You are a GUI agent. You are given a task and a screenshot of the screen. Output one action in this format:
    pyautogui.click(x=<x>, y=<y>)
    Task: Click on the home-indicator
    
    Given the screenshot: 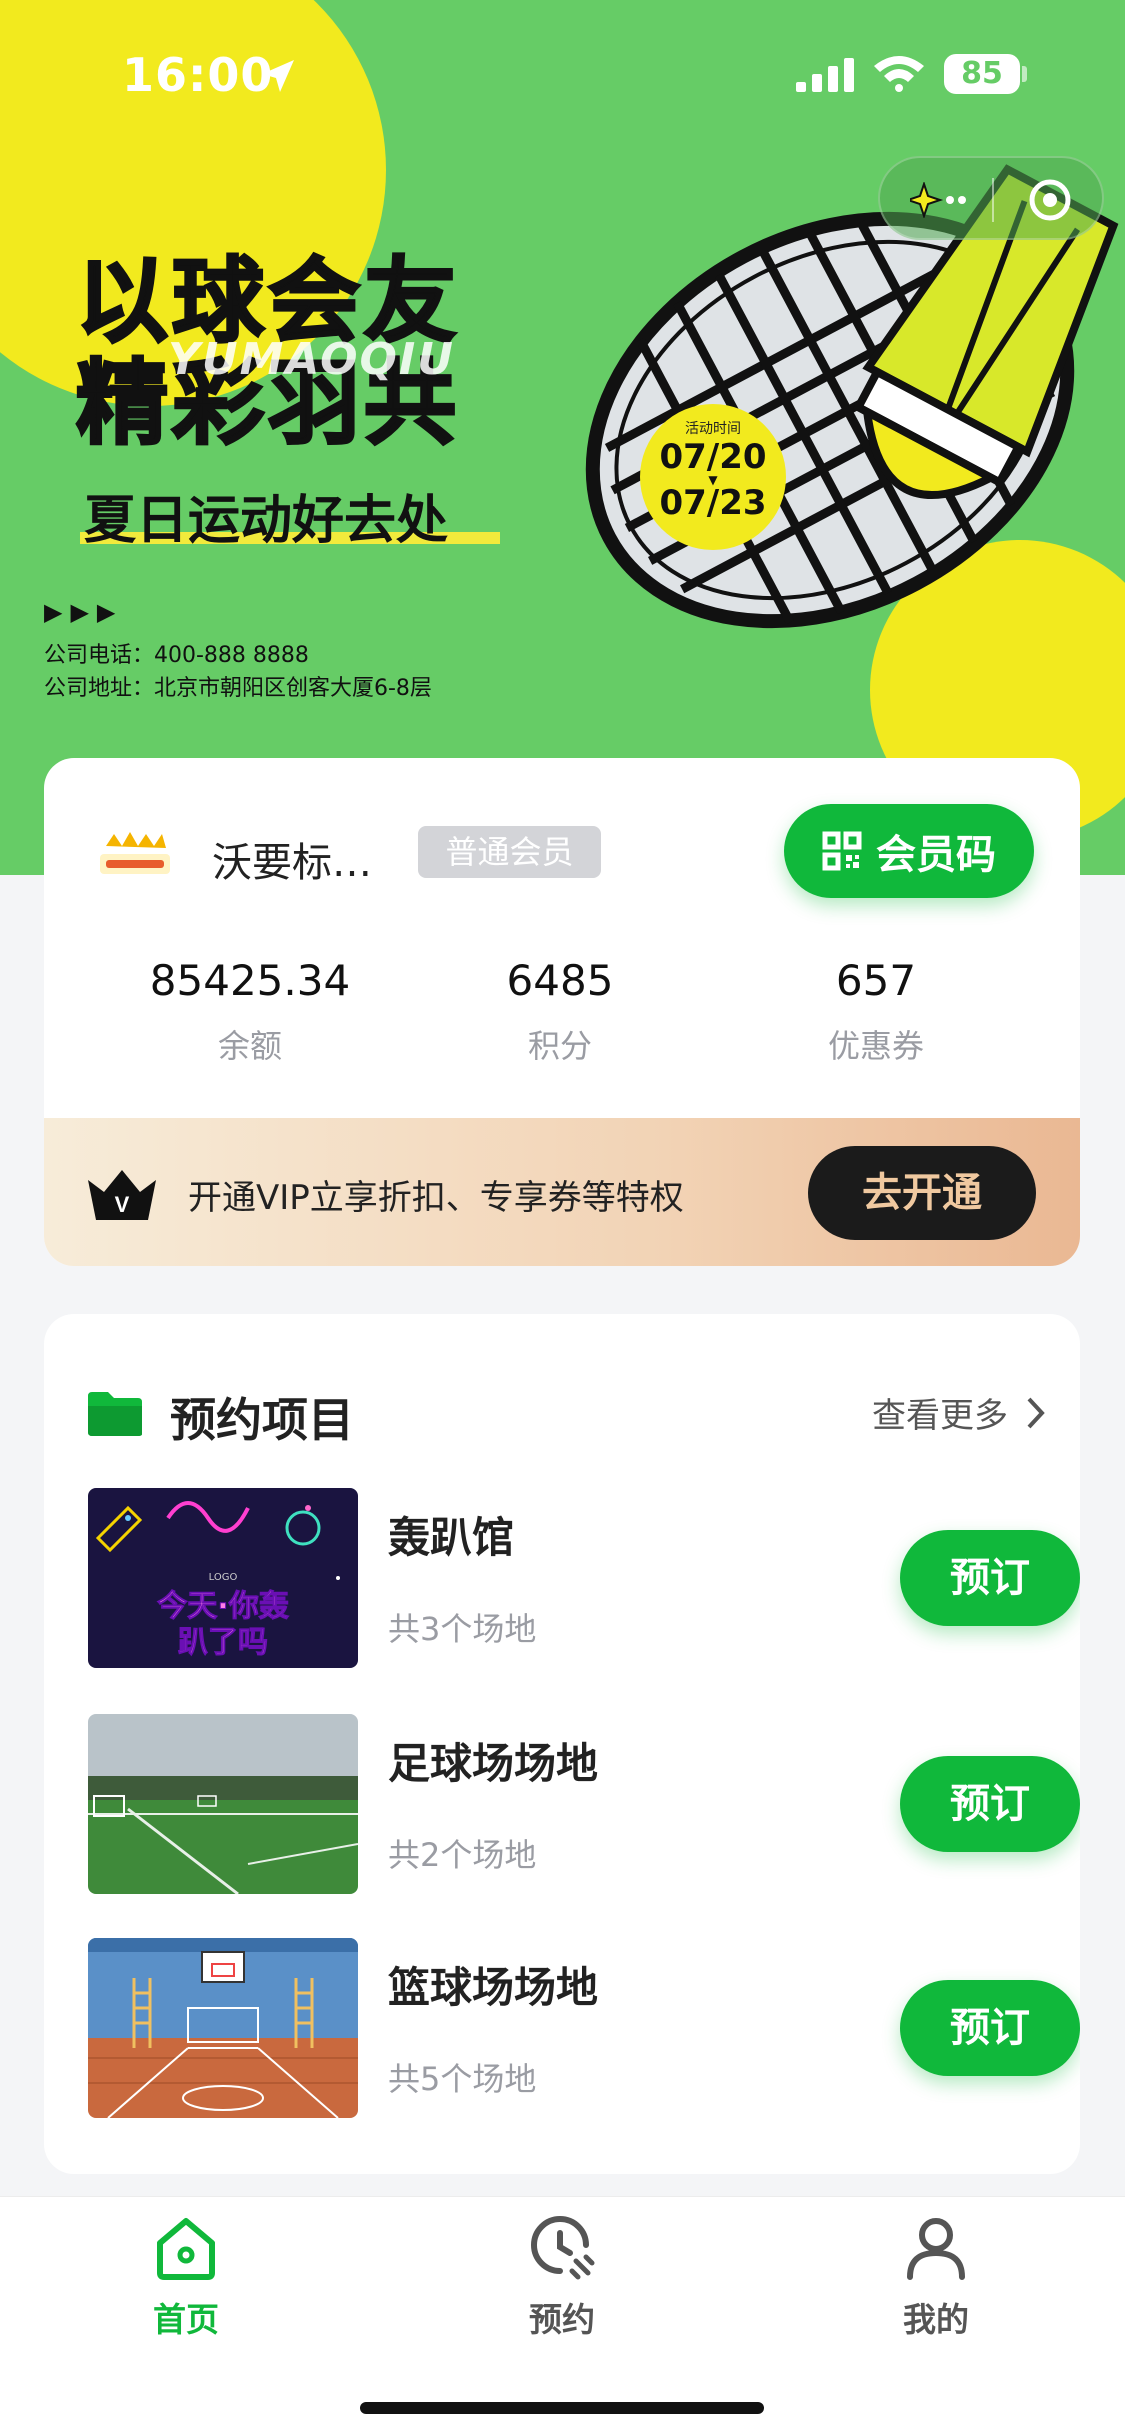 What is the action you would take?
    pyautogui.click(x=562, y=2408)
    